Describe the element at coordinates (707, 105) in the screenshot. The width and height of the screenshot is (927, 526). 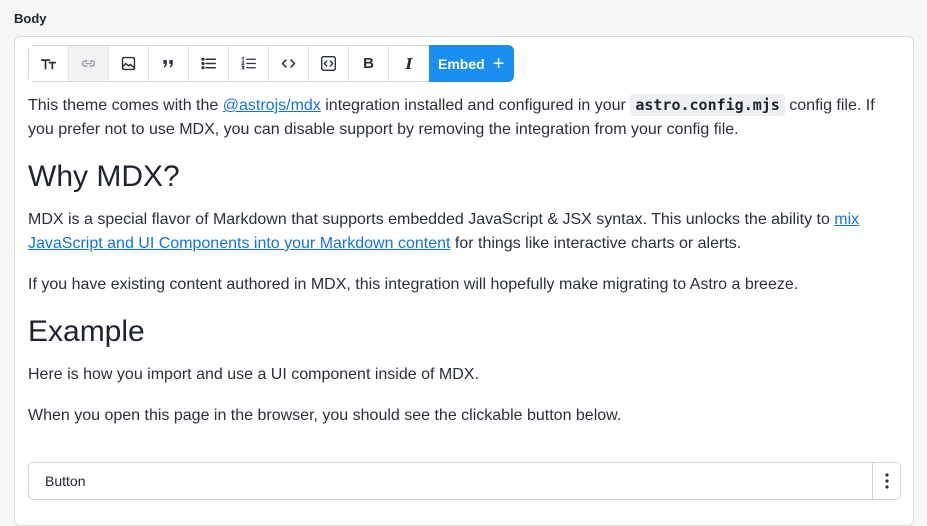
I see `inline-code: astro.config.mjs` at that location.